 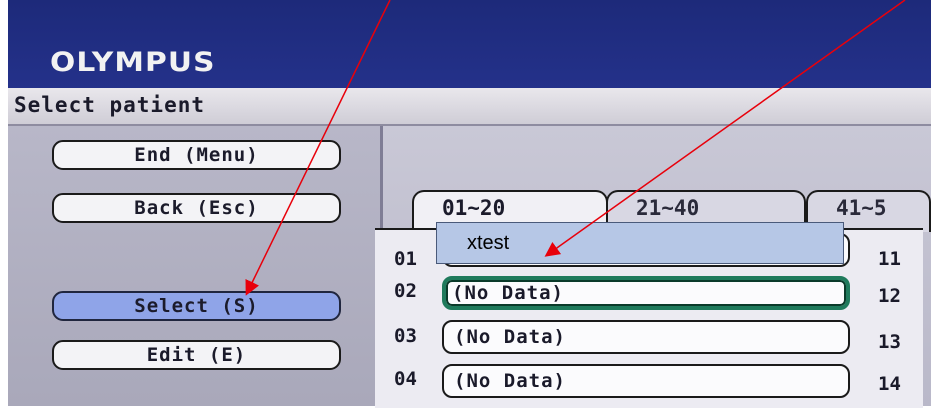 What do you see at coordinates (889, 384) in the screenshot?
I see `right-row-number: 14` at bounding box center [889, 384].